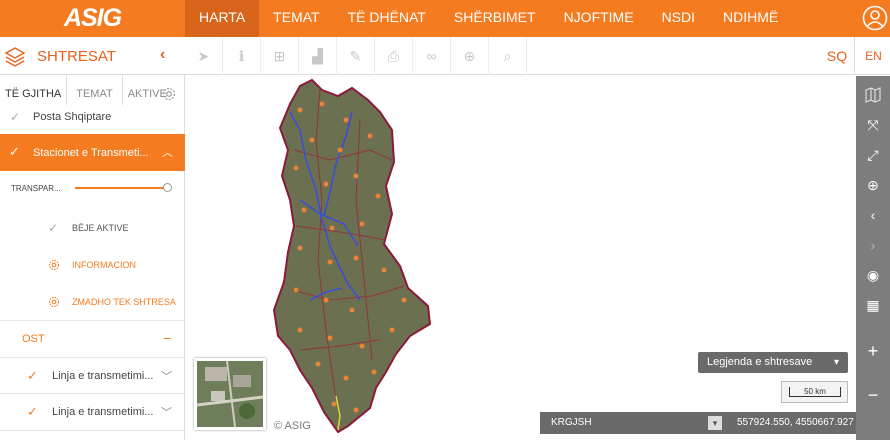  I want to click on info-icon: ℹ, so click(242, 56).